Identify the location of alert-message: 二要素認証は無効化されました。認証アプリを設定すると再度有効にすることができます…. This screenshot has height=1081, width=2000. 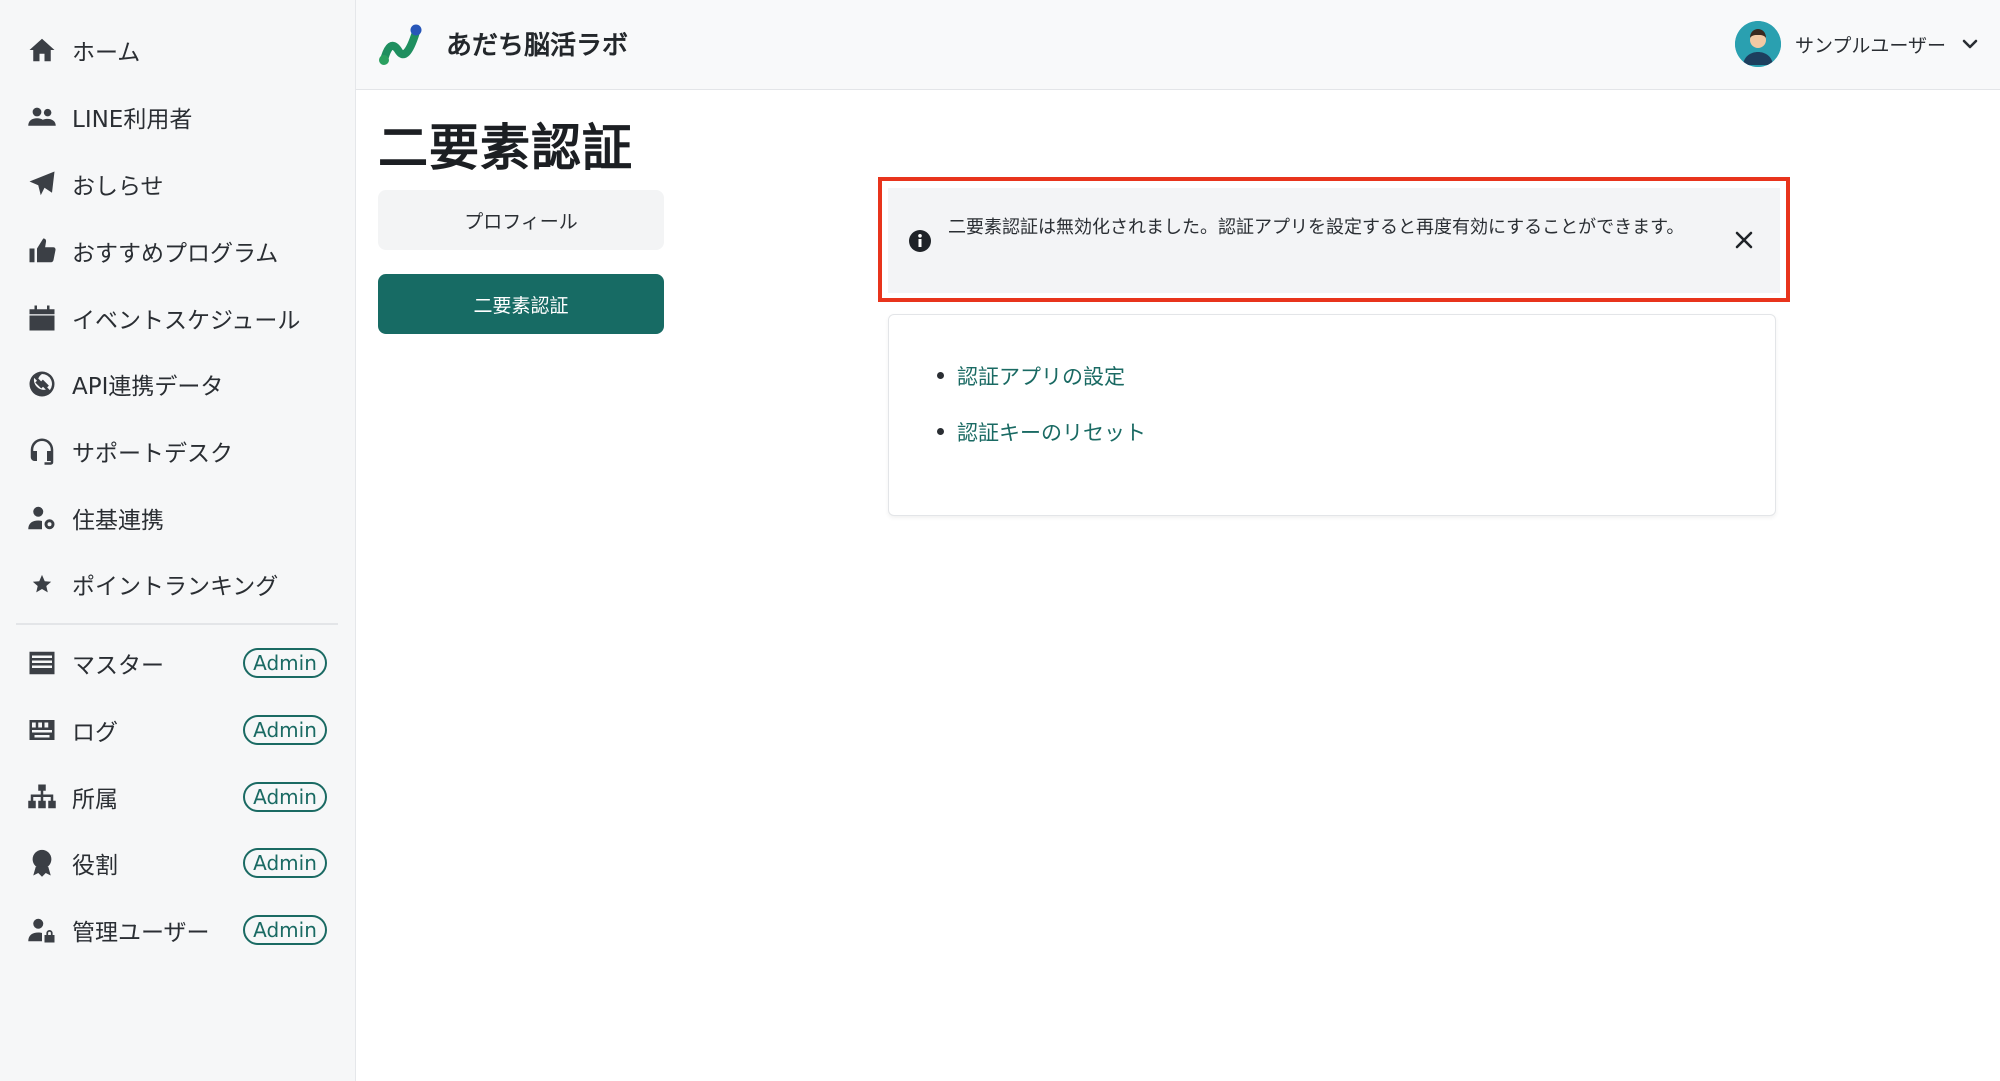
(1316, 227).